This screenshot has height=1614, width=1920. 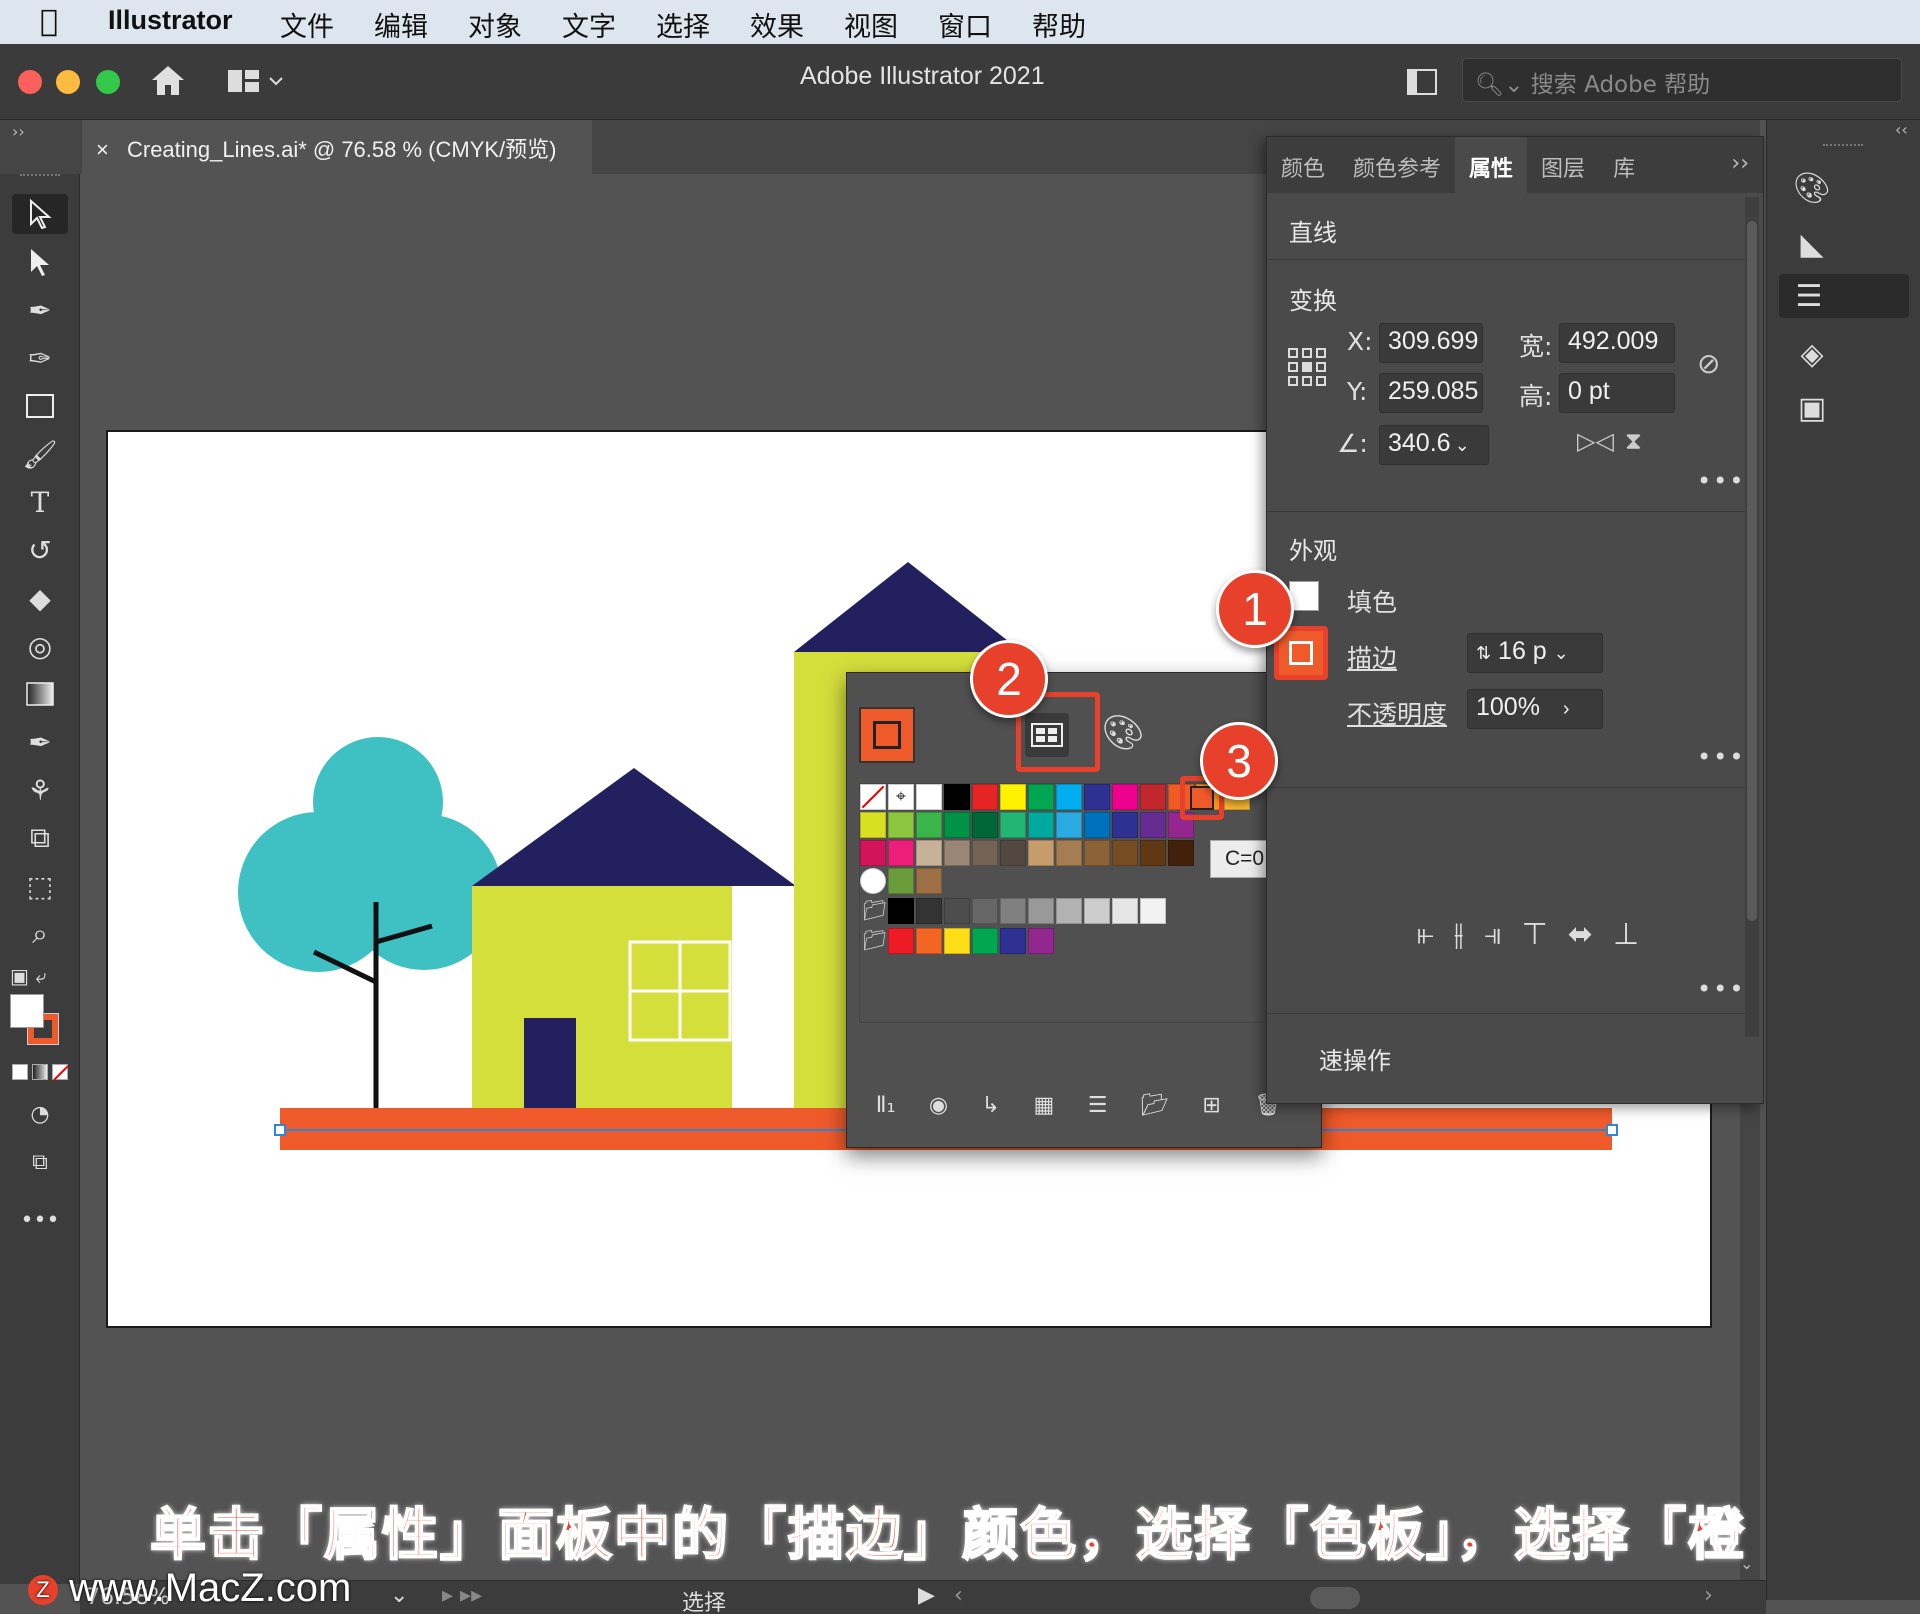 I want to click on artboard-tool-icon: ⬚, so click(x=40, y=886).